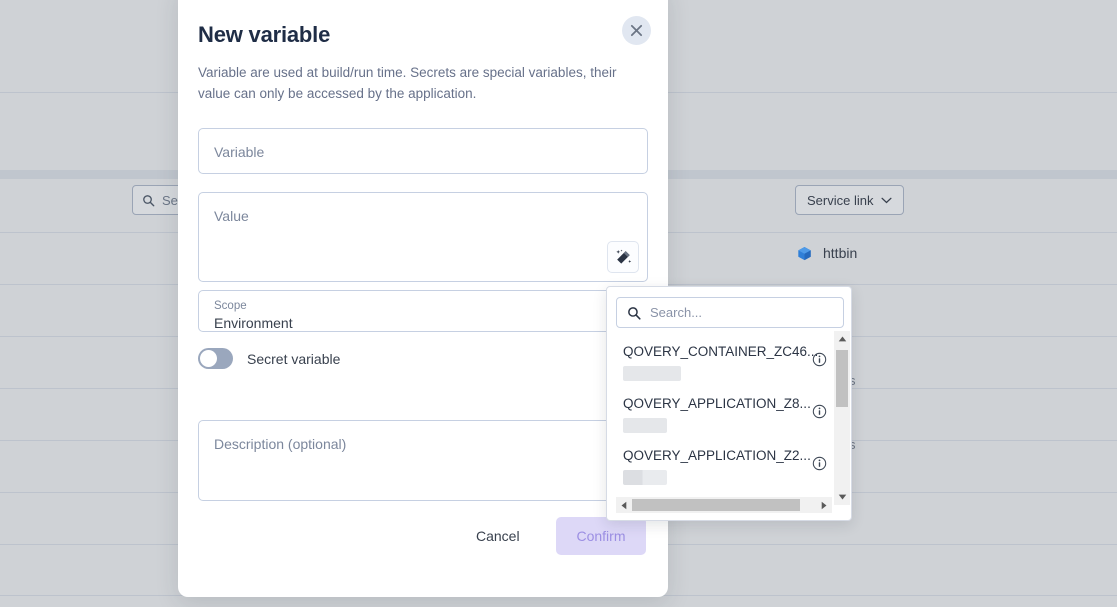 The height and width of the screenshot is (607, 1117). I want to click on scope-select-value: Environment, so click(253, 323).